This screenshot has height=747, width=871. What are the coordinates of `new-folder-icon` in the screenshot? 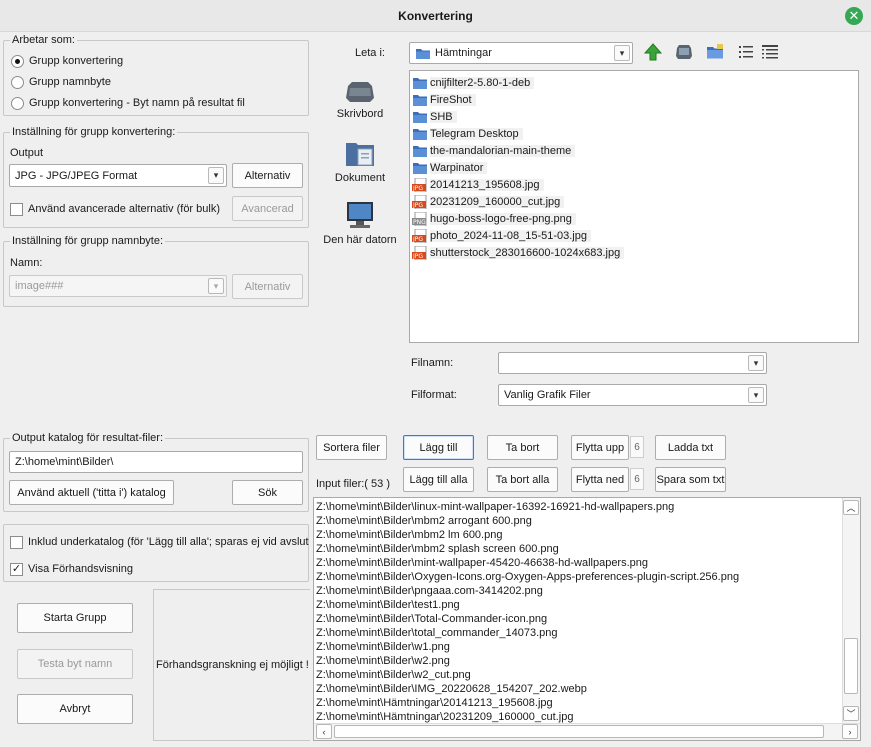 It's located at (715, 52).